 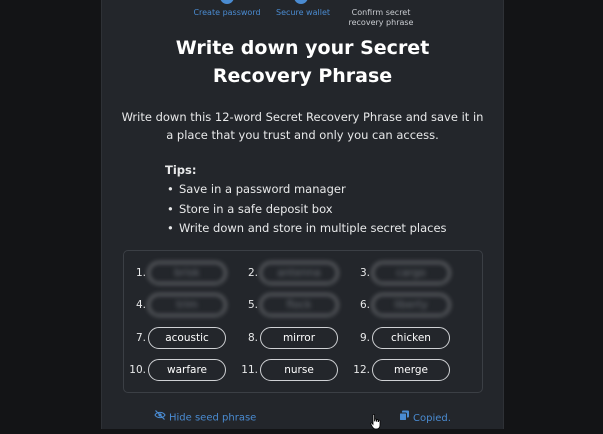 What do you see at coordinates (140, 338) in the screenshot?
I see `seed-word-number: 7.` at bounding box center [140, 338].